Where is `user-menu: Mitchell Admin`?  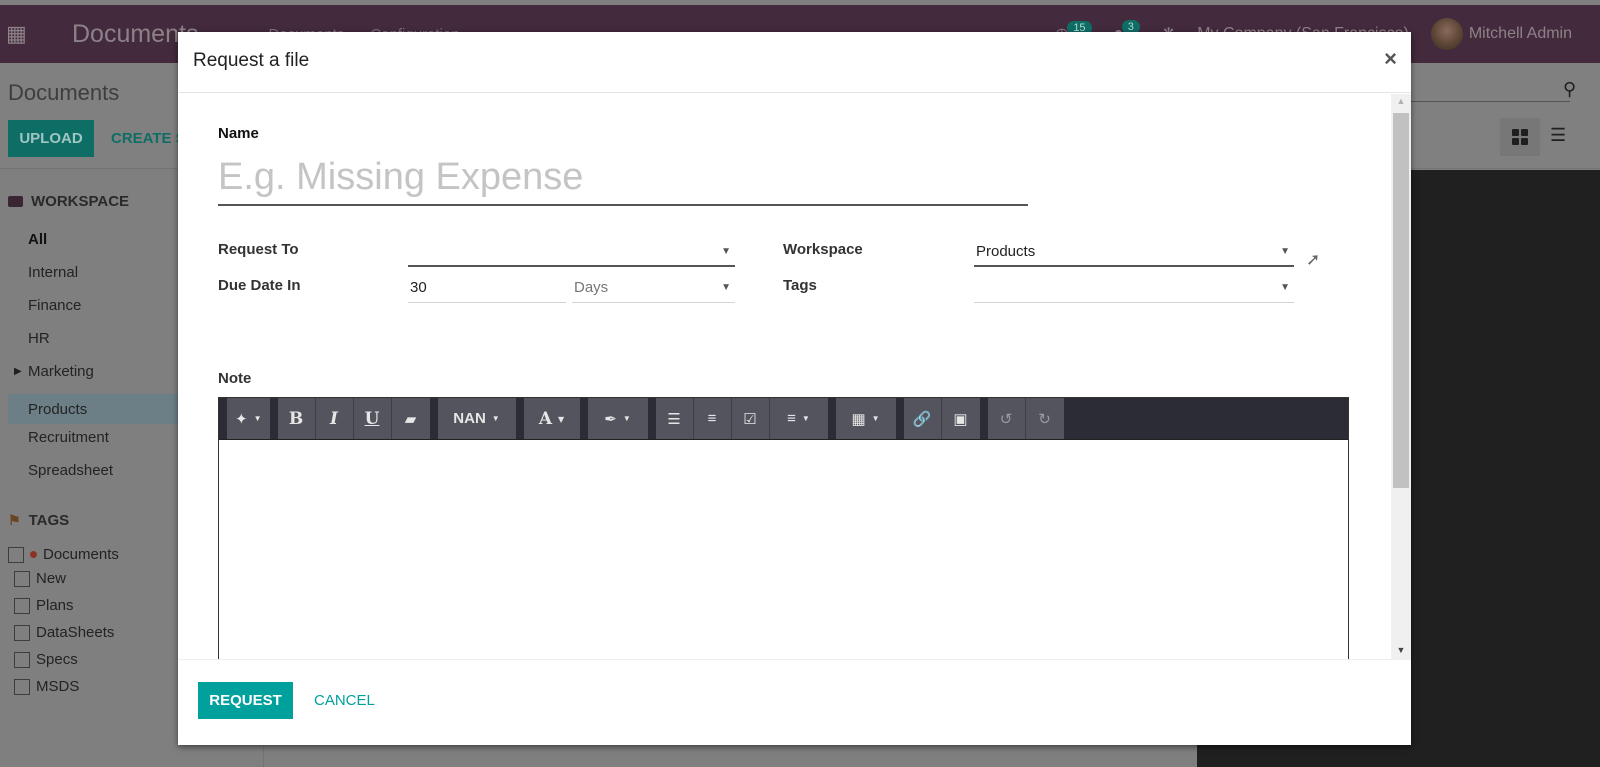
user-menu: Mitchell Admin is located at coordinates (1501, 34).